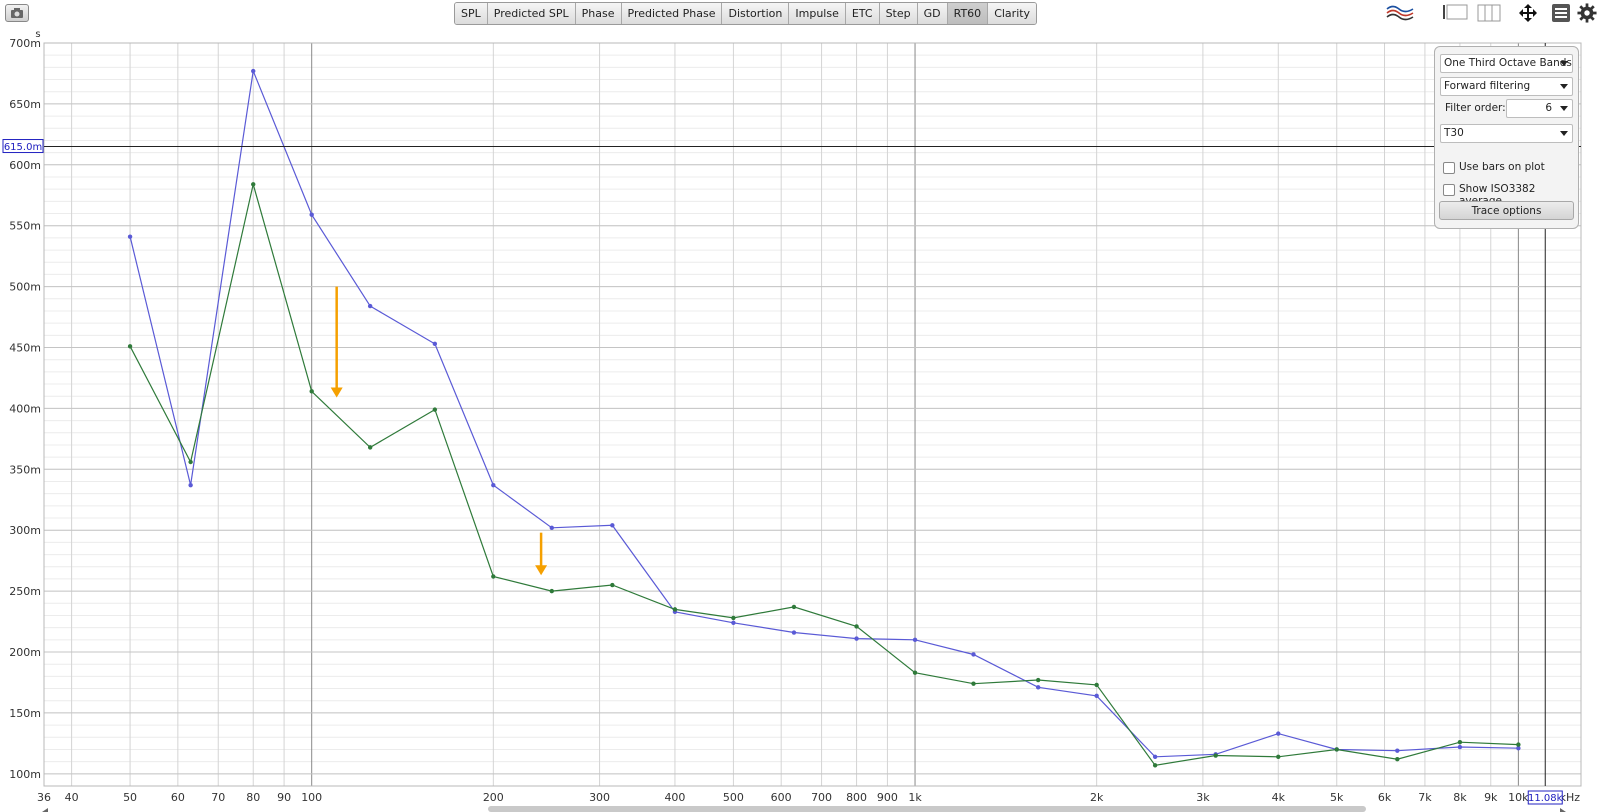 Image resolution: width=1600 pixels, height=812 pixels. I want to click on x-tick-label: 2k, so click(1097, 797).